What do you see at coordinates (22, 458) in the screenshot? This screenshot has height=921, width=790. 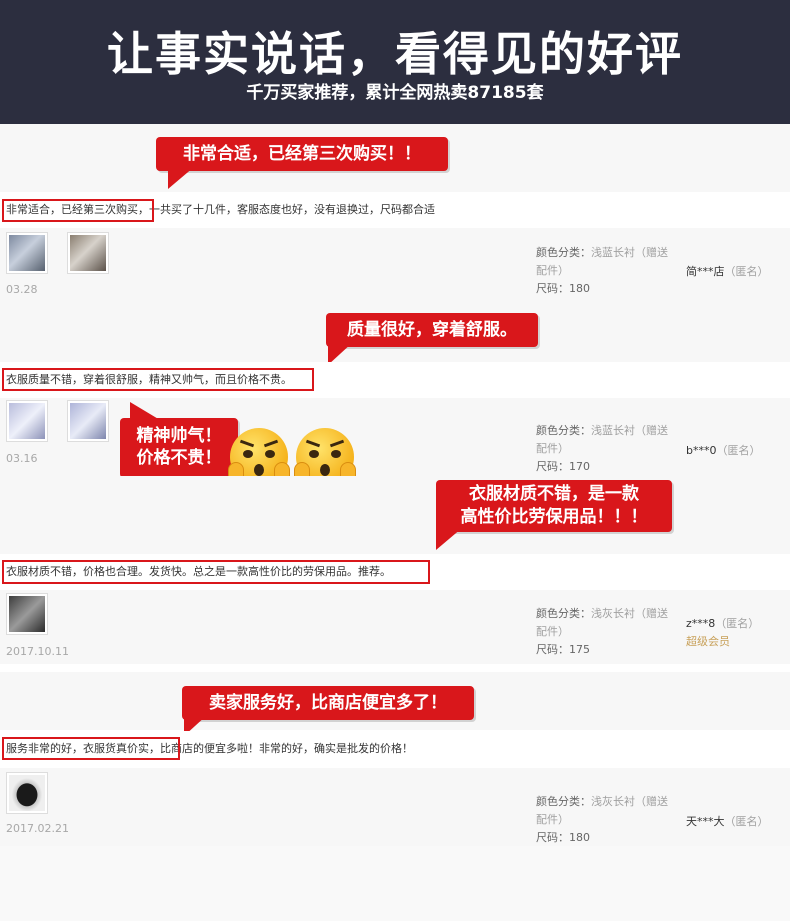 I see `review-date: 03.16` at bounding box center [22, 458].